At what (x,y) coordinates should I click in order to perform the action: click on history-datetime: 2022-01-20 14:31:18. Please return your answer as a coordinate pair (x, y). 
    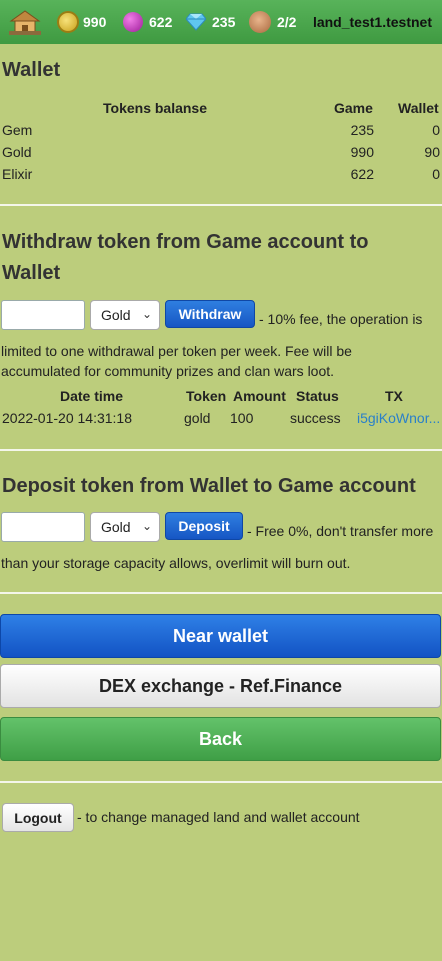
    Looking at the image, I should click on (67, 418).